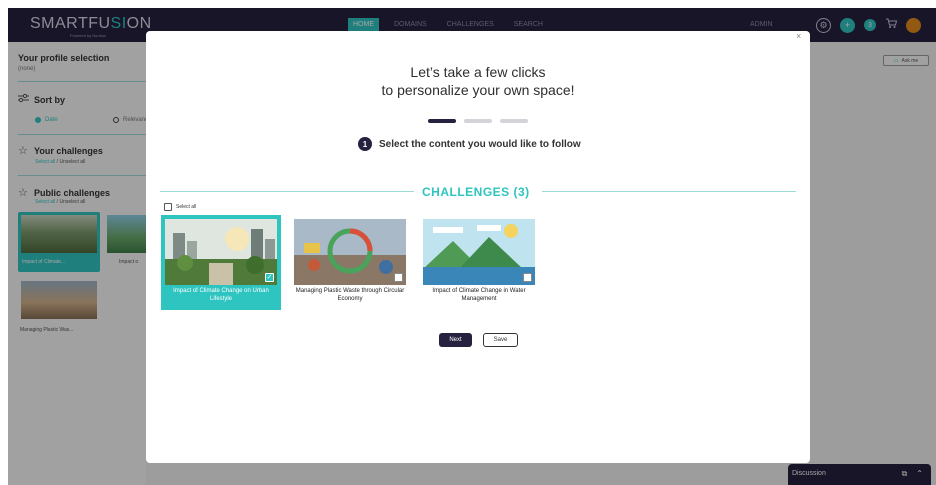 The width and height of the screenshot is (936, 485). Describe the element at coordinates (186, 207) in the screenshot. I see `select-all-label: Select all` at that location.